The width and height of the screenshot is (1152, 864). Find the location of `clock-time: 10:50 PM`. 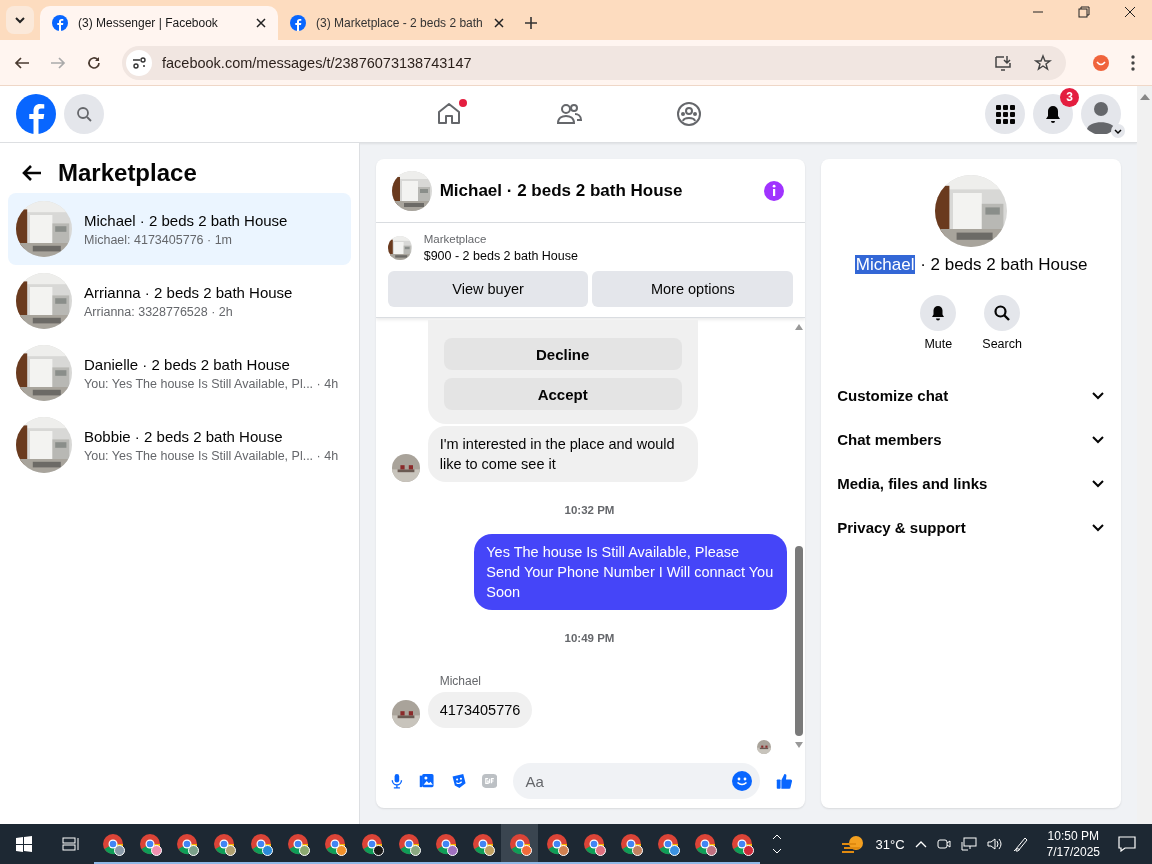

clock-time: 10:50 PM is located at coordinates (1073, 836).